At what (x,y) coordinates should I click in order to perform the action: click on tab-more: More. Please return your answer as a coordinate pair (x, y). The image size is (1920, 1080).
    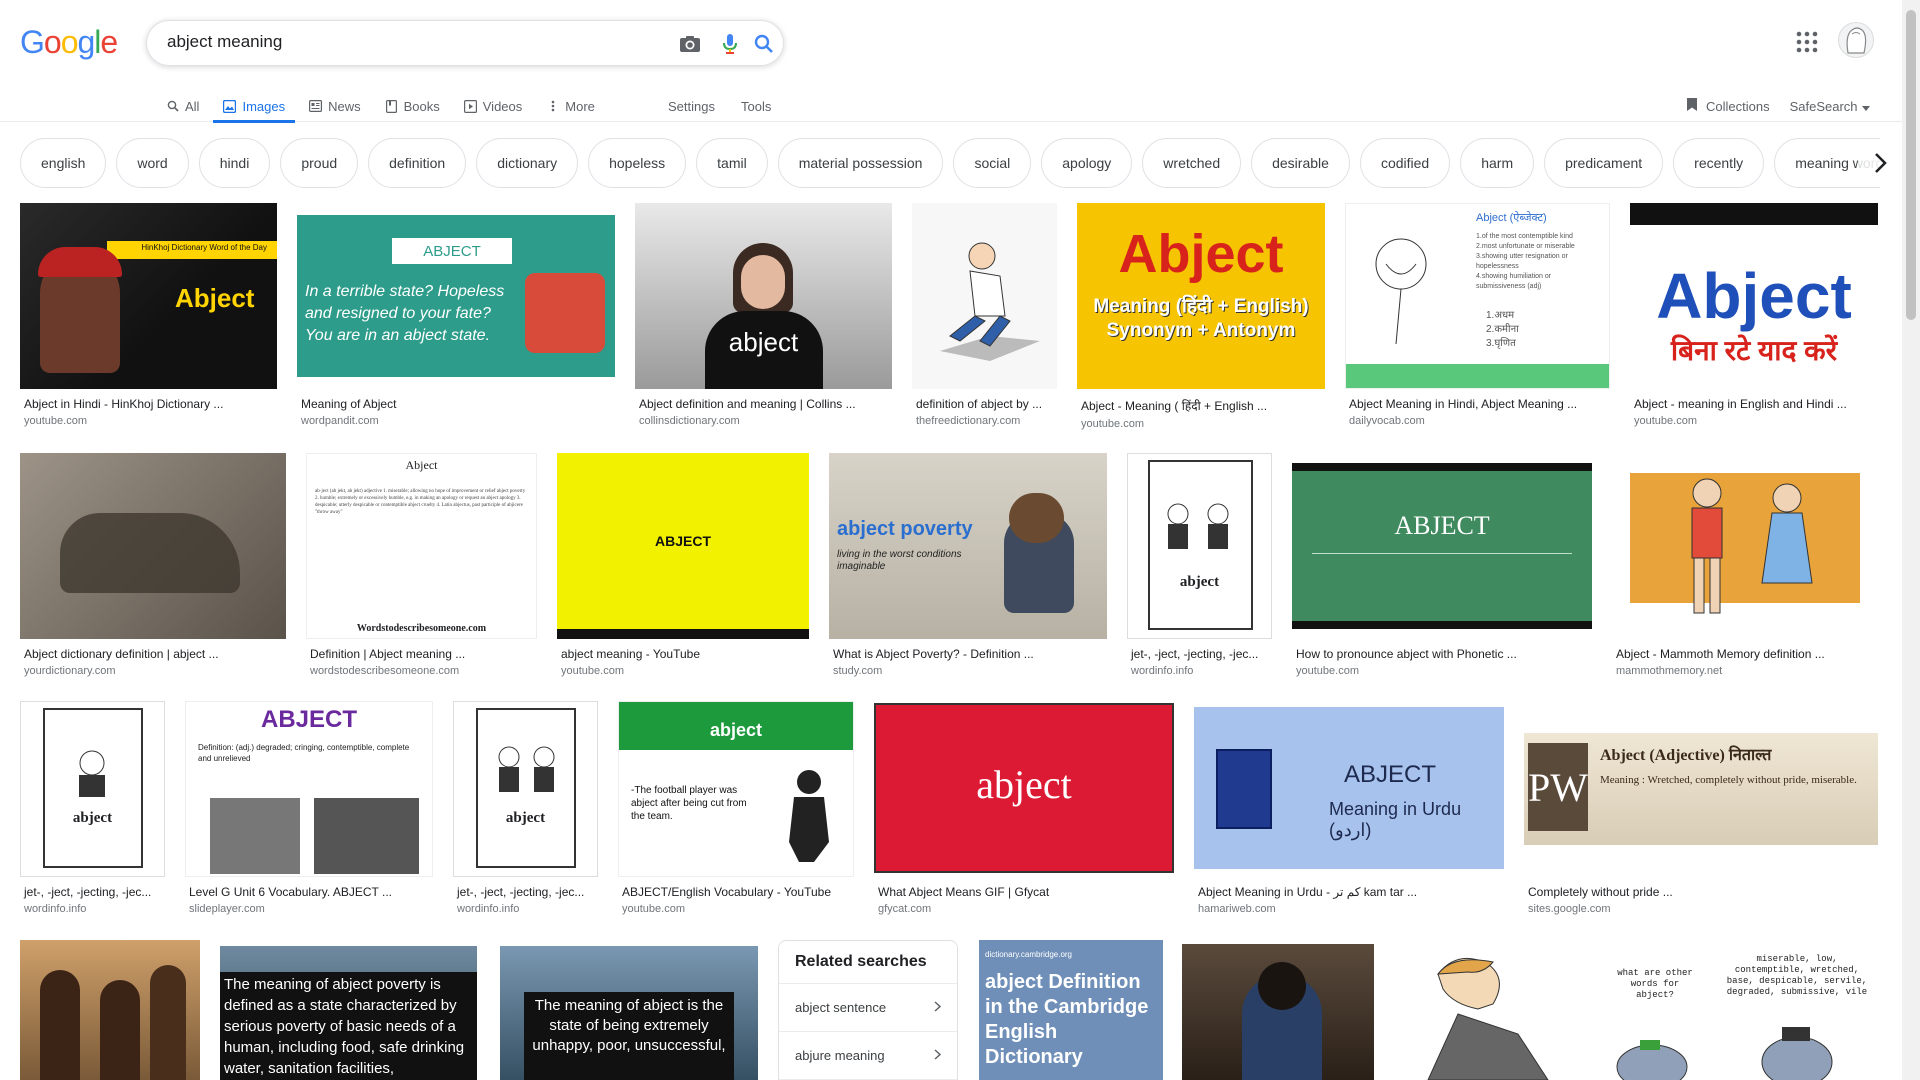
    Looking at the image, I should click on (570, 106).